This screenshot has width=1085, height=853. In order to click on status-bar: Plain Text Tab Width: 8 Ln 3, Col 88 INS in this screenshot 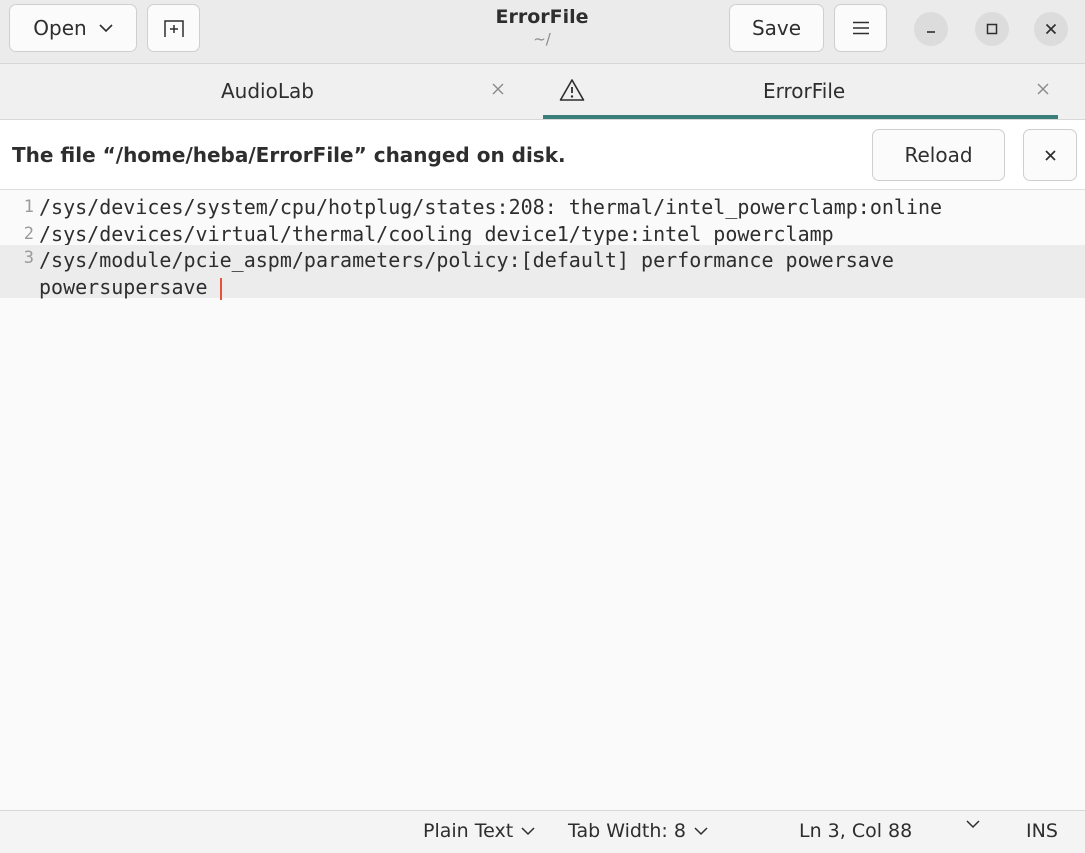, I will do `click(542, 831)`.